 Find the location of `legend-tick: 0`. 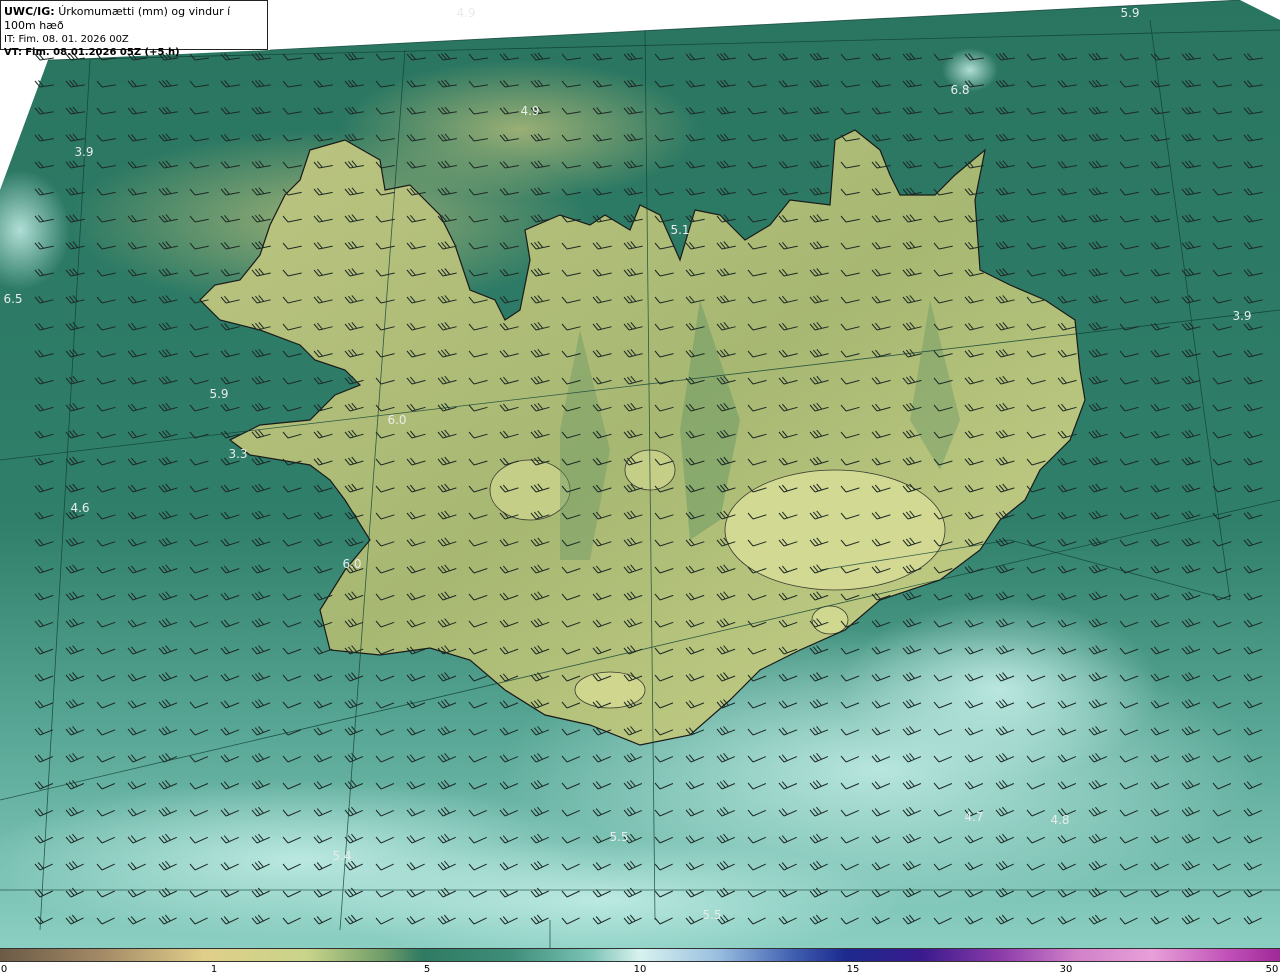

legend-tick: 0 is located at coordinates (4, 969).